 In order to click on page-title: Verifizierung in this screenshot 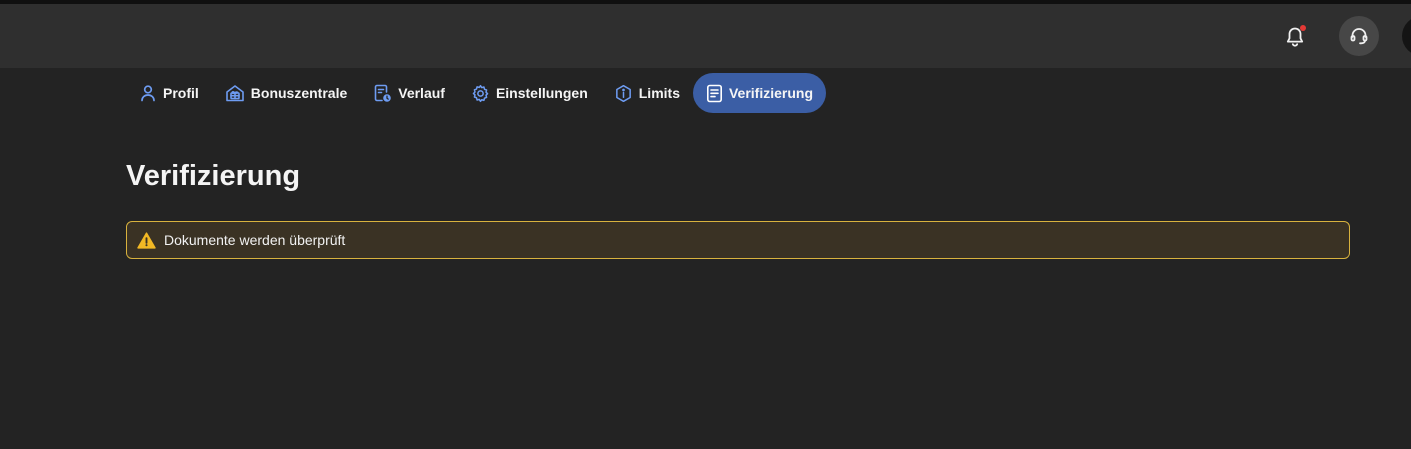, I will do `click(213, 176)`.